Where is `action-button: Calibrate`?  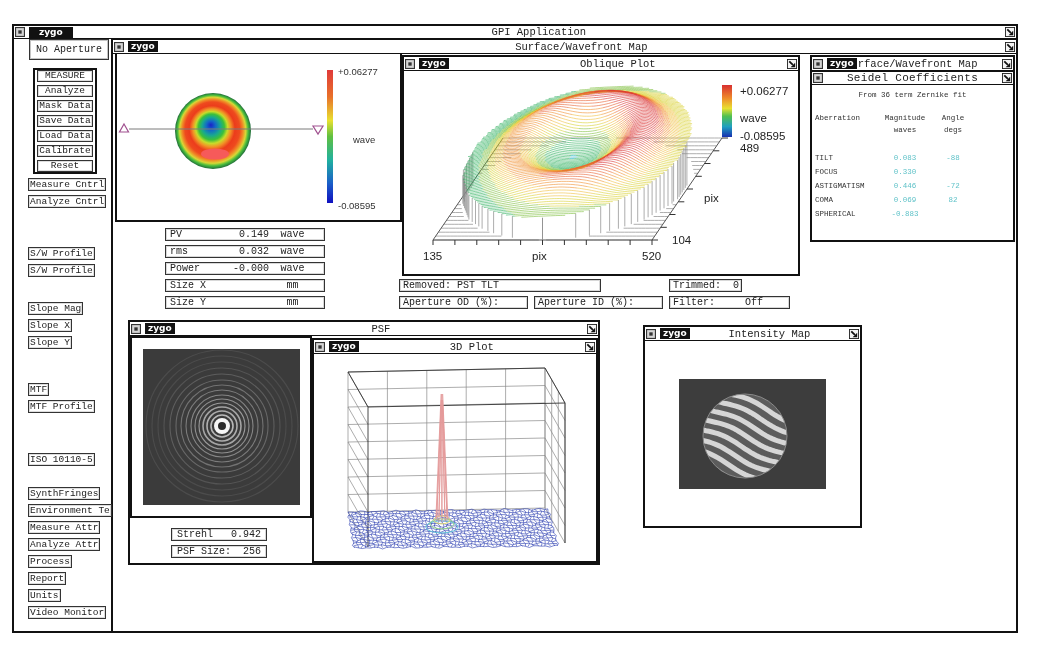 action-button: Calibrate is located at coordinates (65, 151).